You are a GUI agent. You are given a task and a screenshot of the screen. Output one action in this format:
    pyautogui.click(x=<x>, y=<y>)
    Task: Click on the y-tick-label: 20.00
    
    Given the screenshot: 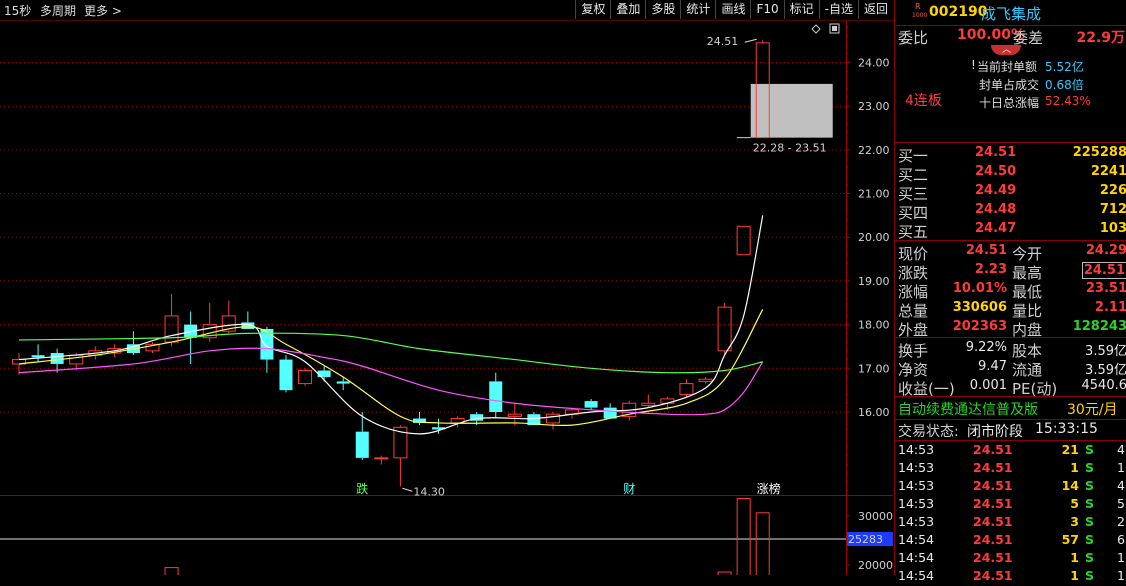 What is the action you would take?
    pyautogui.click(x=874, y=237)
    